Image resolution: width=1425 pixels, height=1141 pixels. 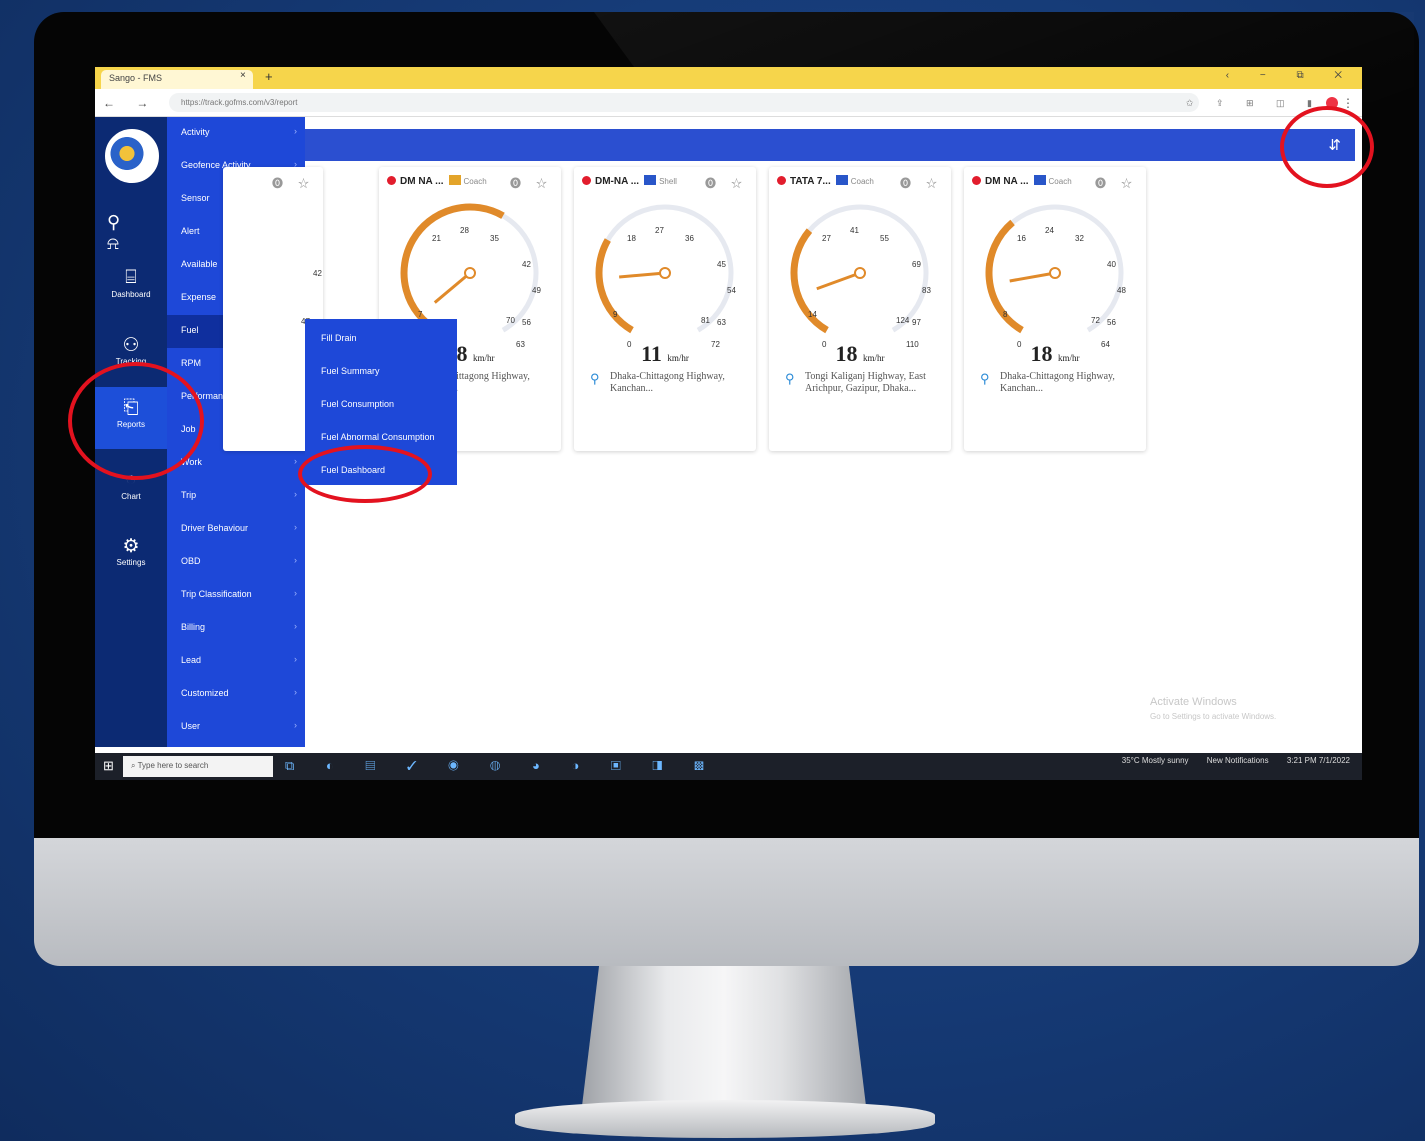 I want to click on gauge-tick: 41, so click(x=854, y=230).